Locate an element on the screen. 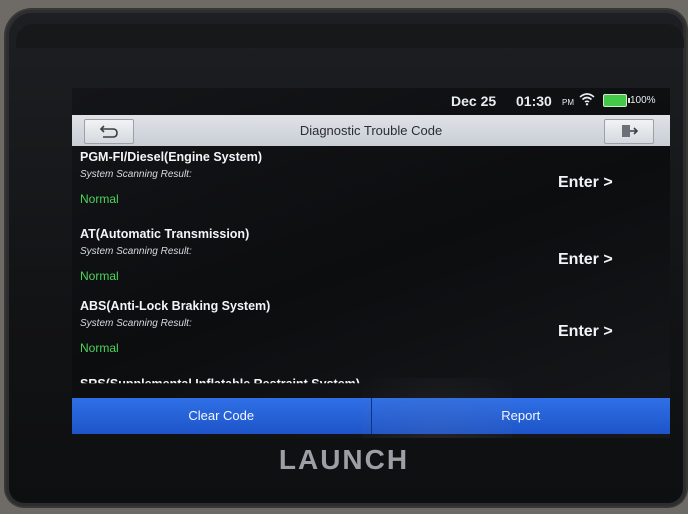  action-bar: Clear Code Report is located at coordinates (371, 416).